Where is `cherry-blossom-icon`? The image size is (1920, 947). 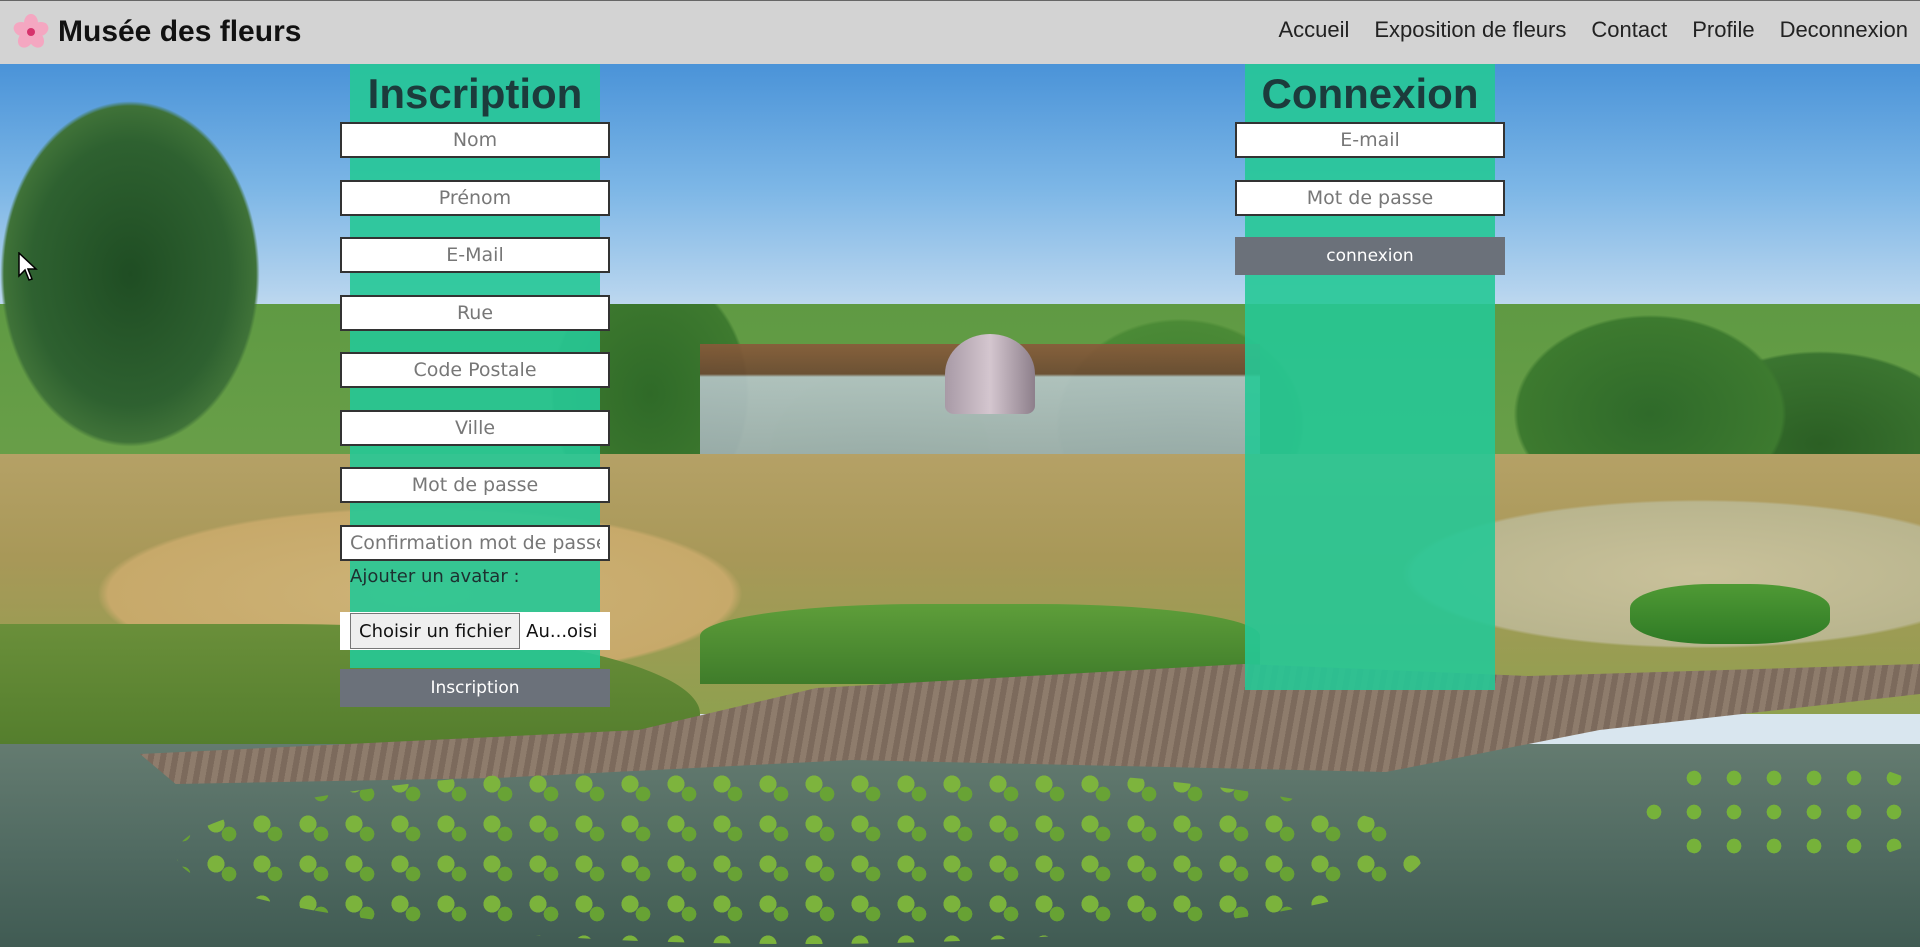 cherry-blossom-icon is located at coordinates (31, 32).